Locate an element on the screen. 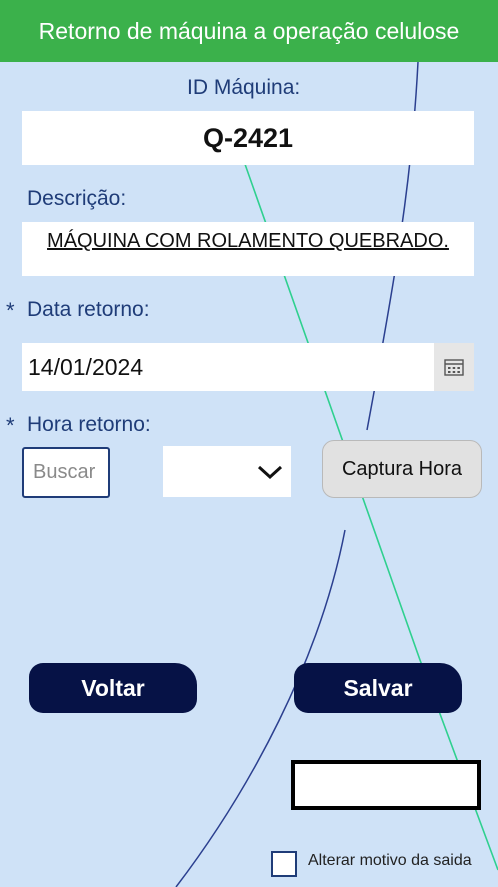  description-field: MÁQUINA COM ROLAMENTO QUEBRADO. is located at coordinates (248, 249).